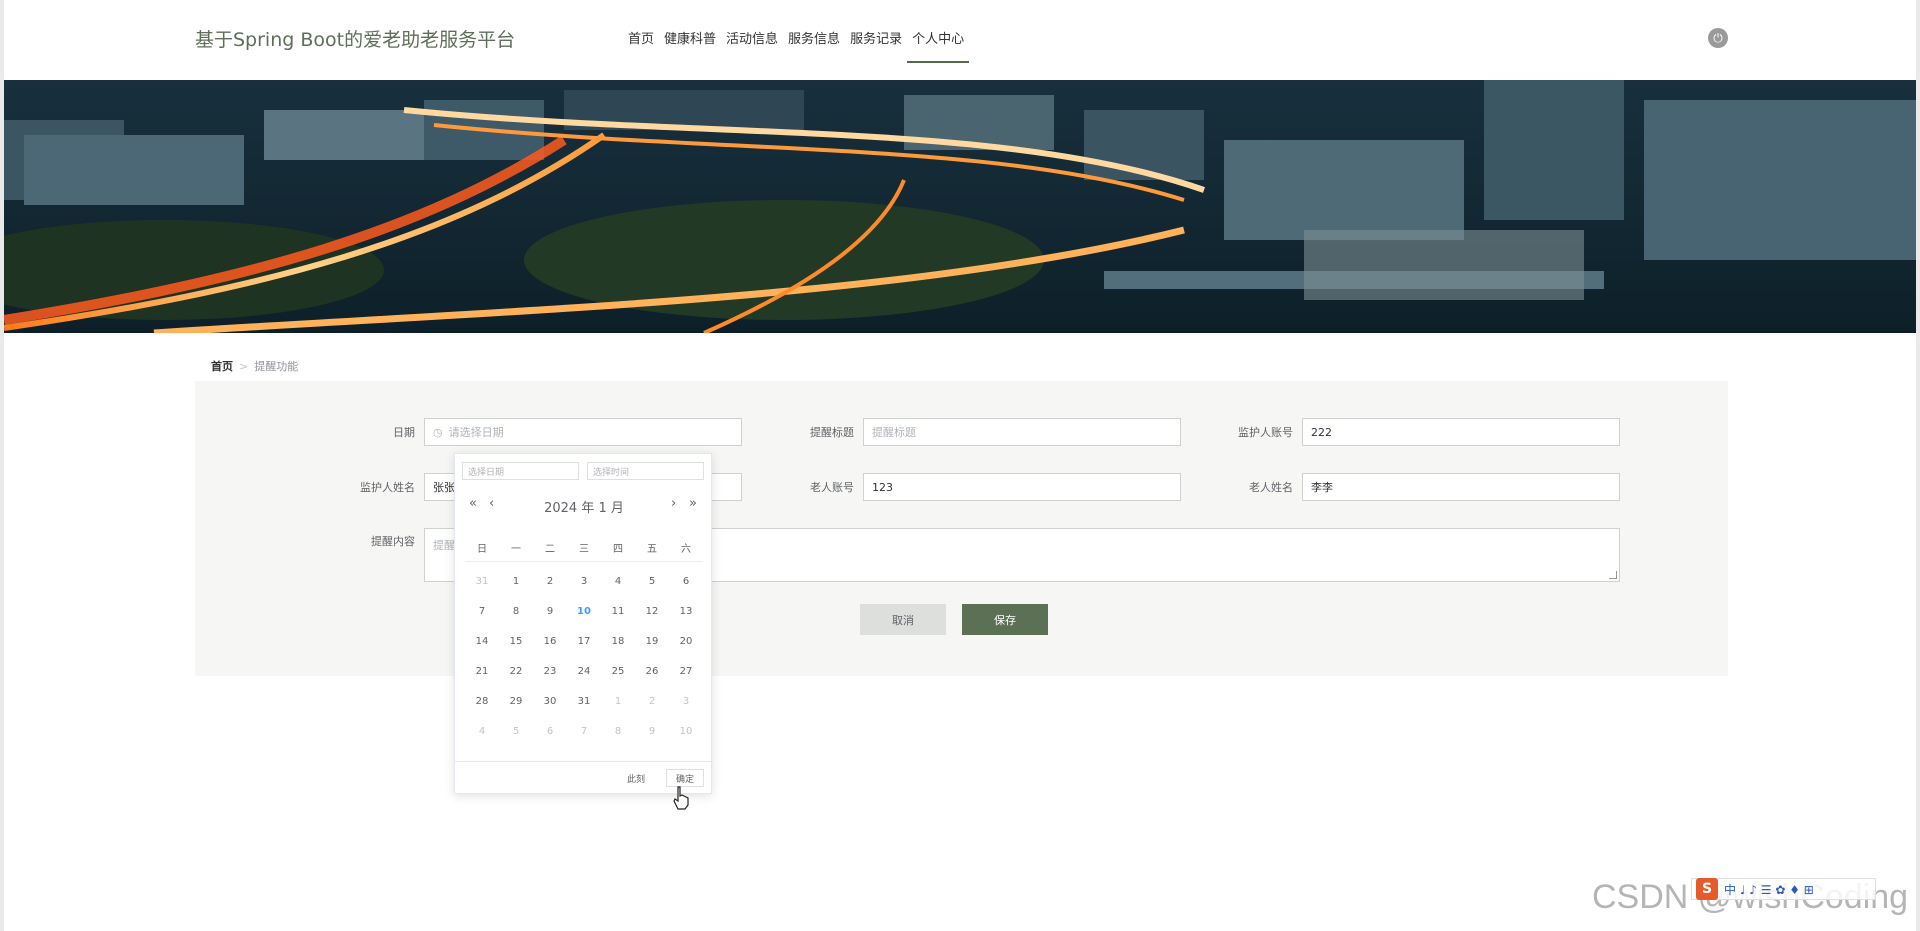 Image resolution: width=1920 pixels, height=931 pixels. What do you see at coordinates (444, 487) in the screenshot?
I see `guardian-name-value: 张张` at bounding box center [444, 487].